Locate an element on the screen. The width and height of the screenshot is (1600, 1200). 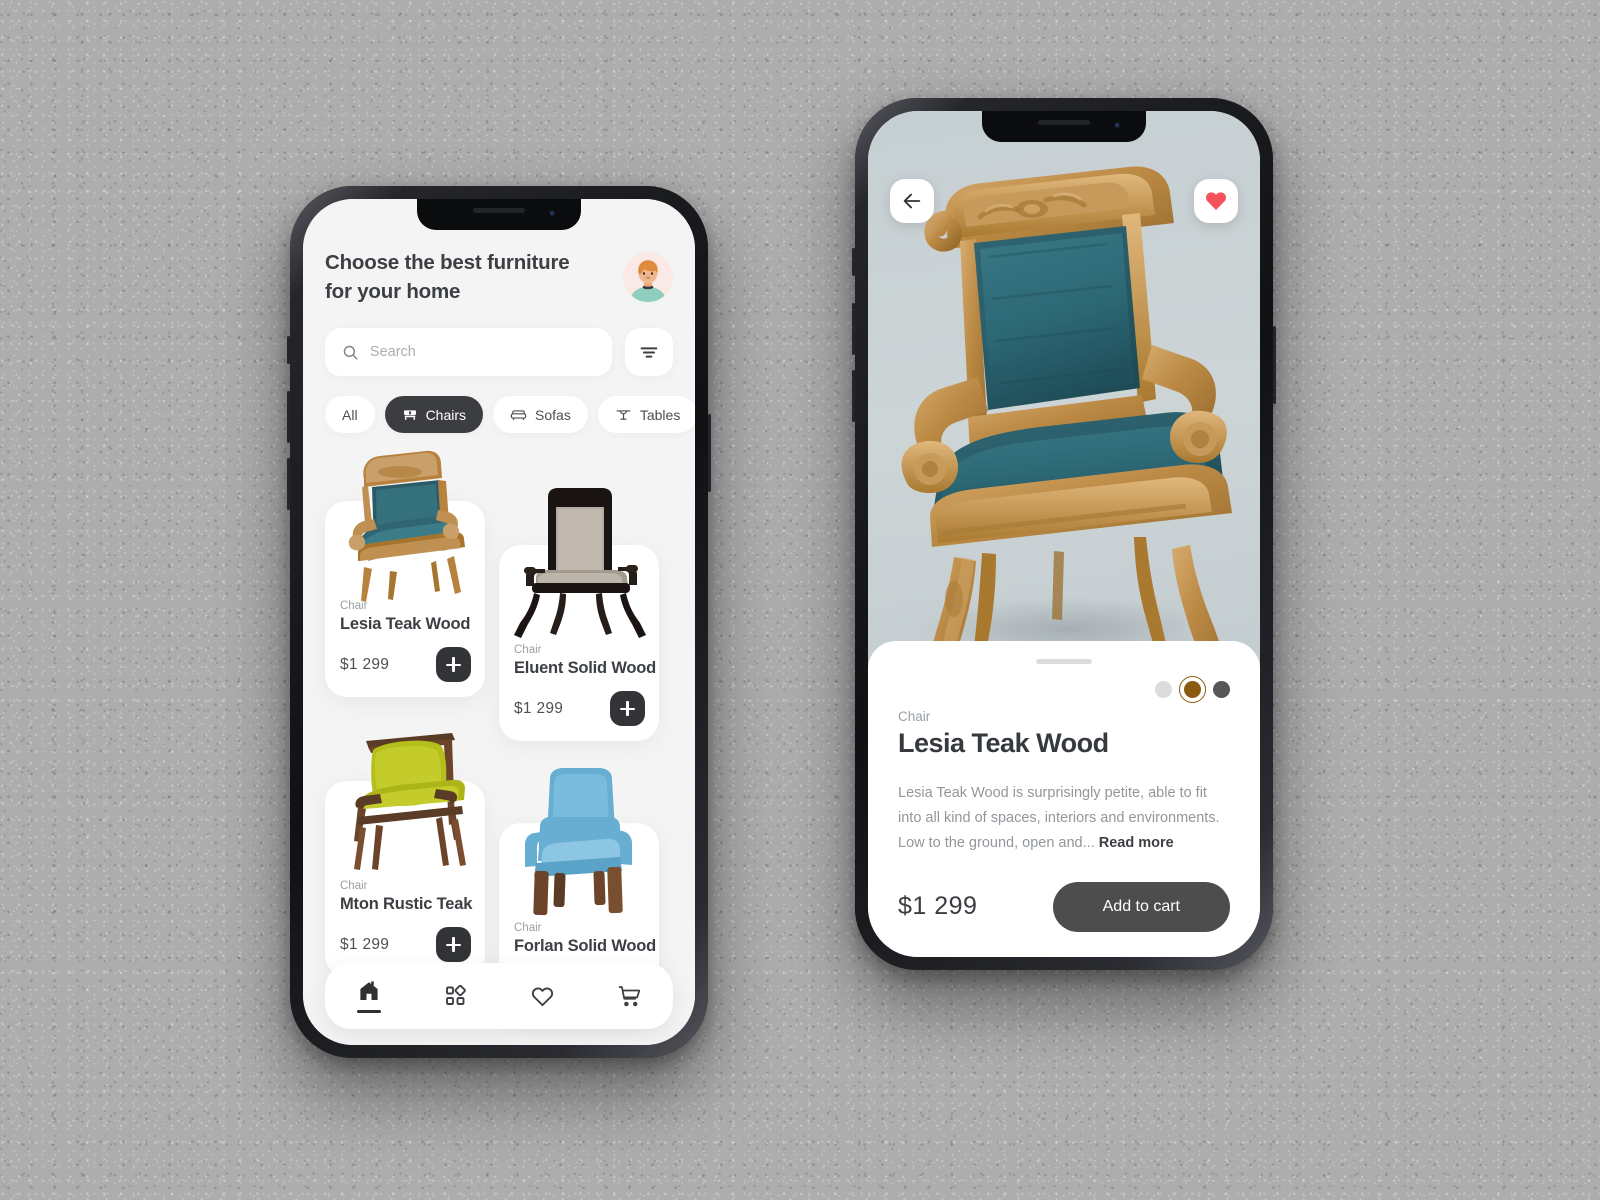
product-title: Lesia Teak Wood is located at coordinates (1003, 743).